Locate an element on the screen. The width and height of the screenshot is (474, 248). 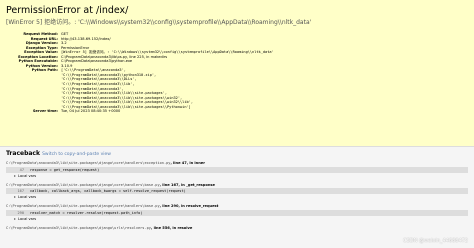
traceback-header: Traceback Switch to copy-and-paste view is located at coordinates (237, 153).